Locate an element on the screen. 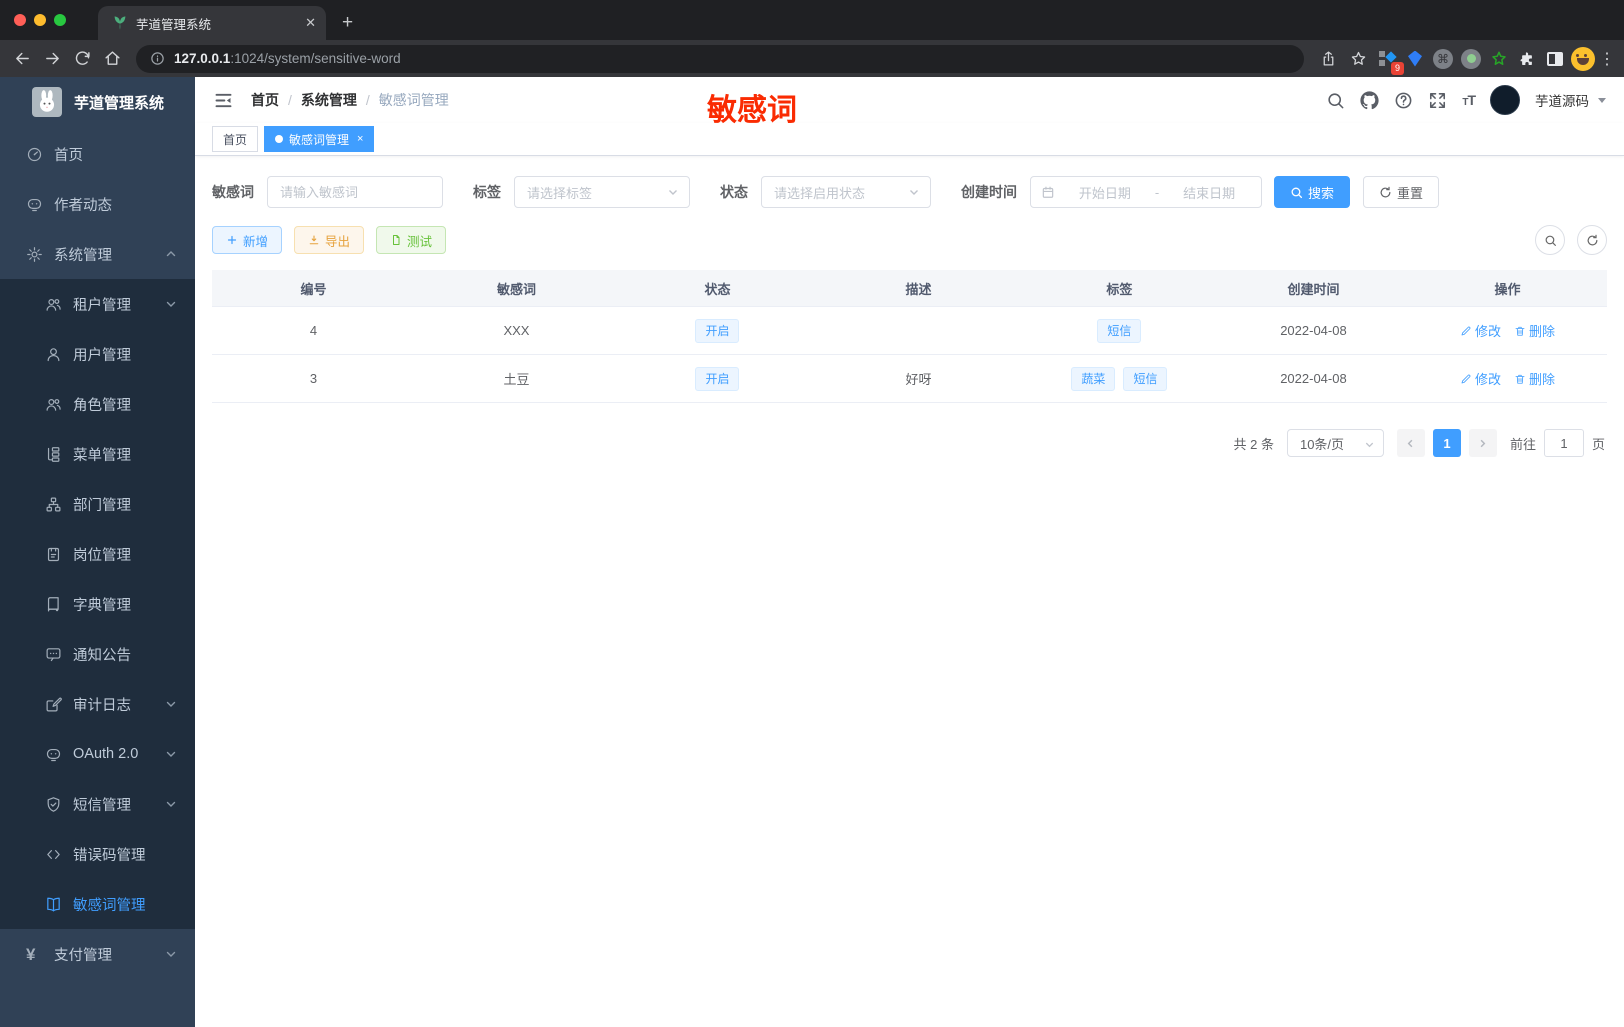 The width and height of the screenshot is (1624, 1027). word-input is located at coordinates (355, 192).